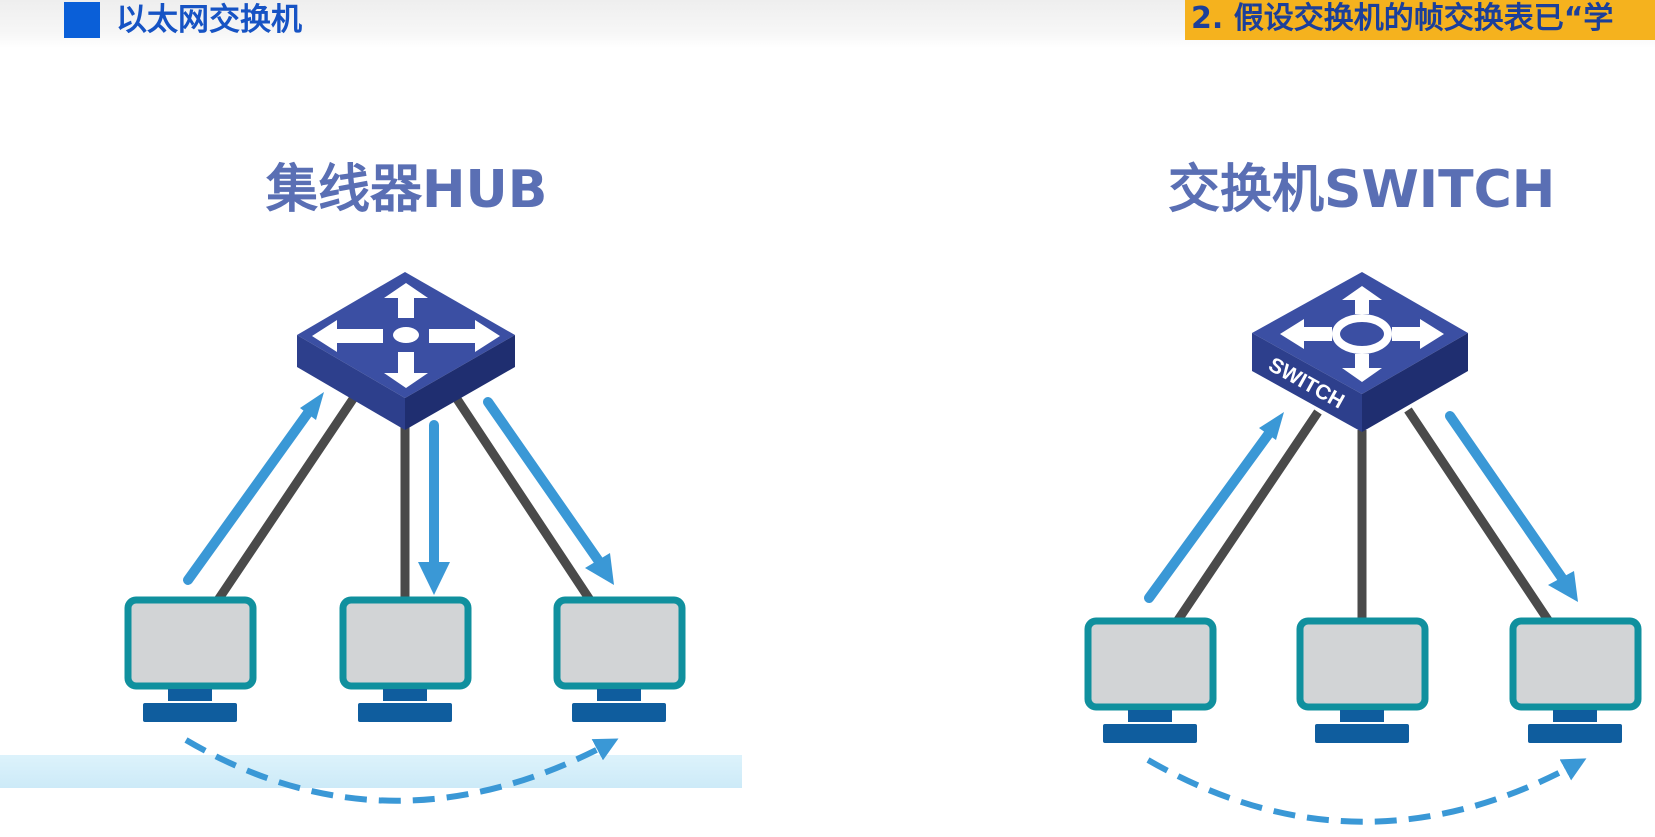 This screenshot has height=837, width=1655. I want to click on hub-arrow-down-right, so click(548, 491).